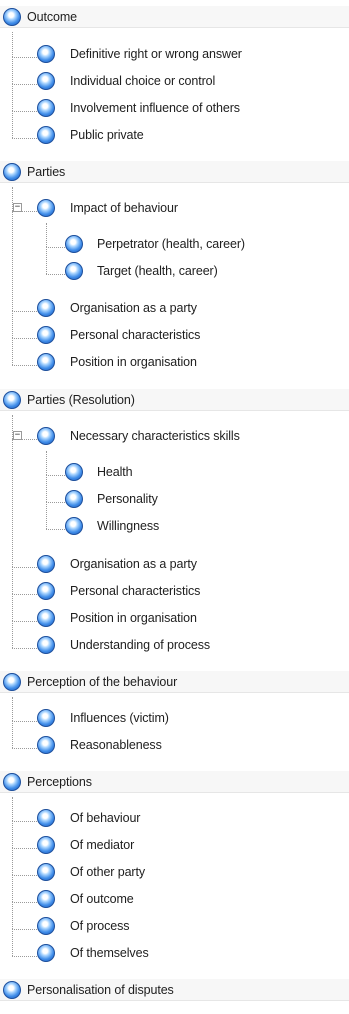 Image resolution: width=349 pixels, height=1014 pixels. What do you see at coordinates (102, 682) in the screenshot?
I see `tree-node-label: Perception of the behaviour` at bounding box center [102, 682].